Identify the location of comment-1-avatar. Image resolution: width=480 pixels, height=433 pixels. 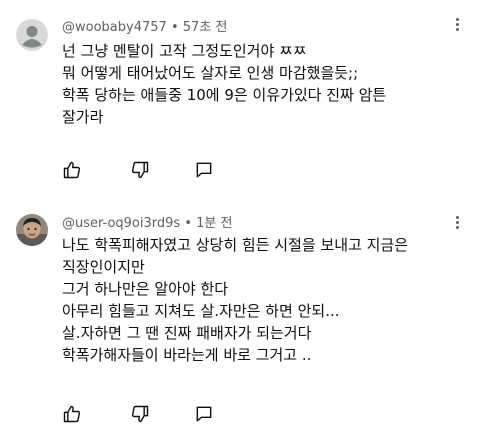
(32, 35).